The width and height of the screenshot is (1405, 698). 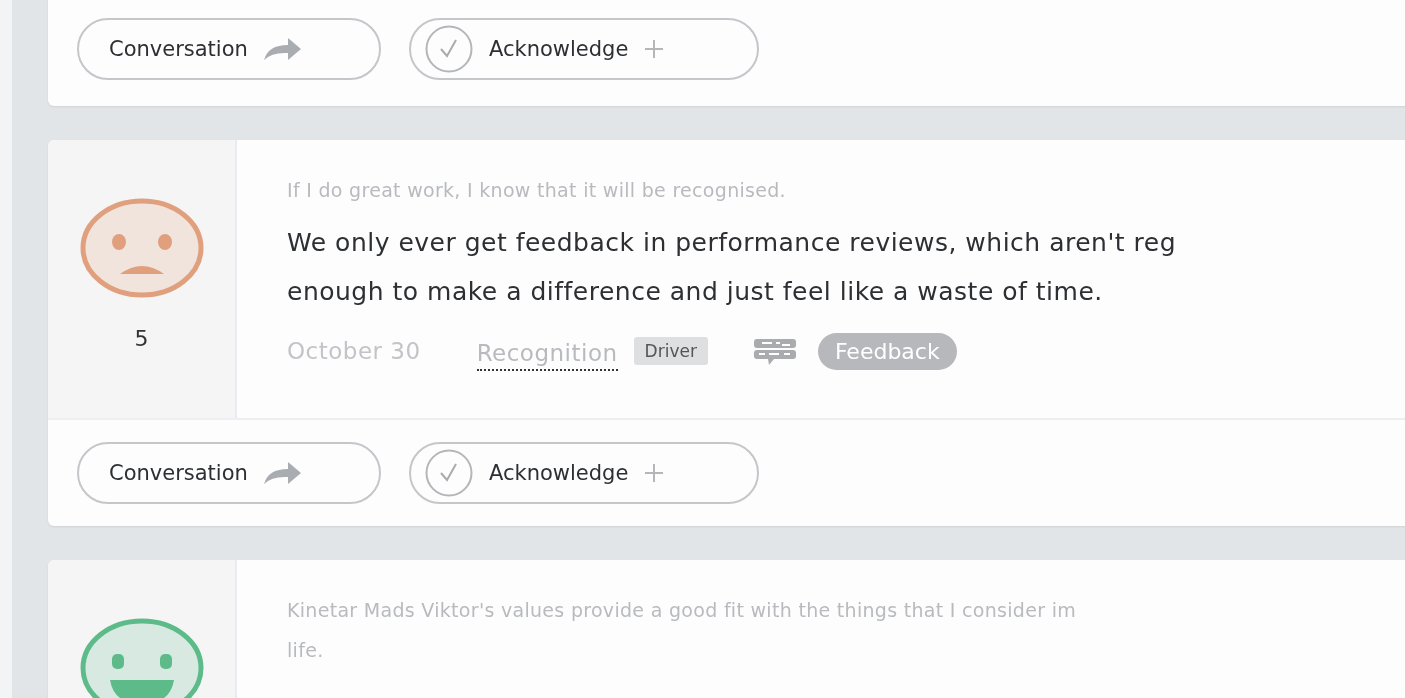 What do you see at coordinates (682, 630) in the screenshot?
I see `question-text: Kinetar Mads Viktor's values provide a good fit with the things that I consider im life.` at bounding box center [682, 630].